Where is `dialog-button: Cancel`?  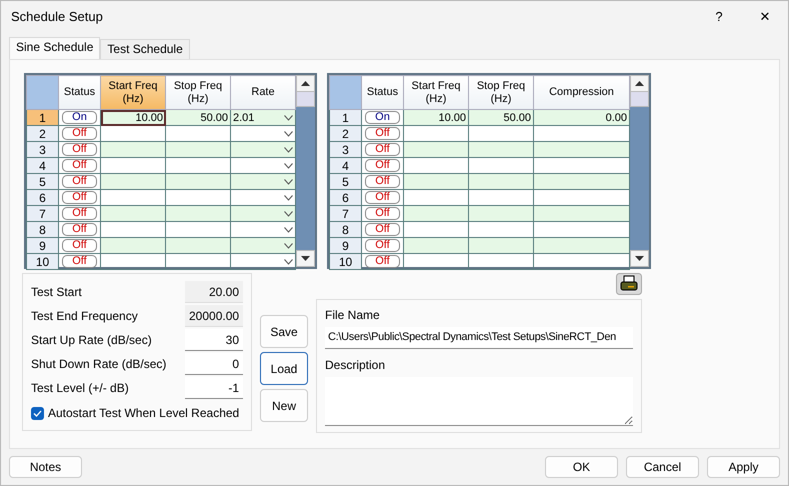
dialog-button: Cancel is located at coordinates (662, 467).